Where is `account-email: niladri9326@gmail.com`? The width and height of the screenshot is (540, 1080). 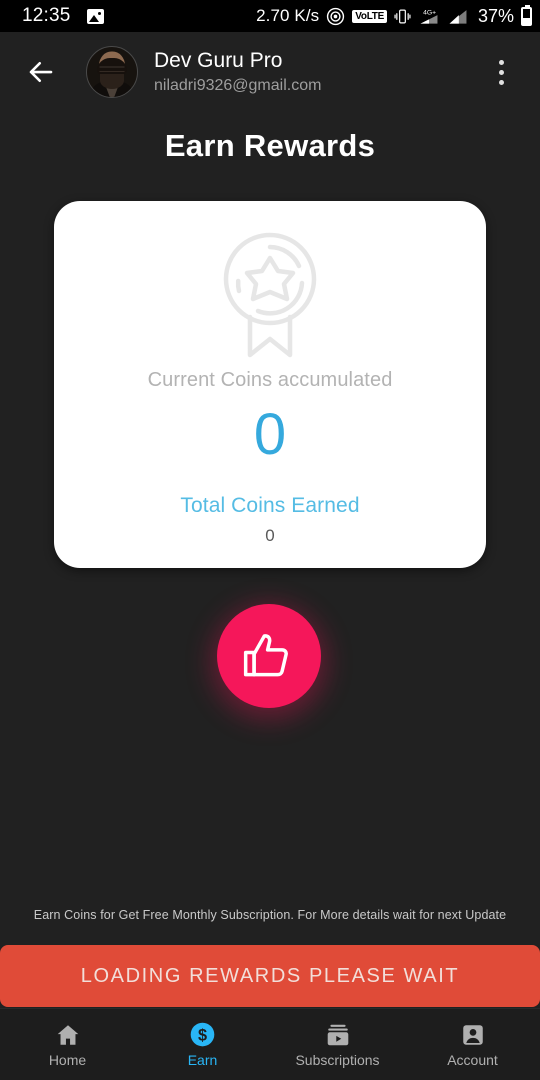
account-email: niladri9326@gmail.com is located at coordinates (238, 85).